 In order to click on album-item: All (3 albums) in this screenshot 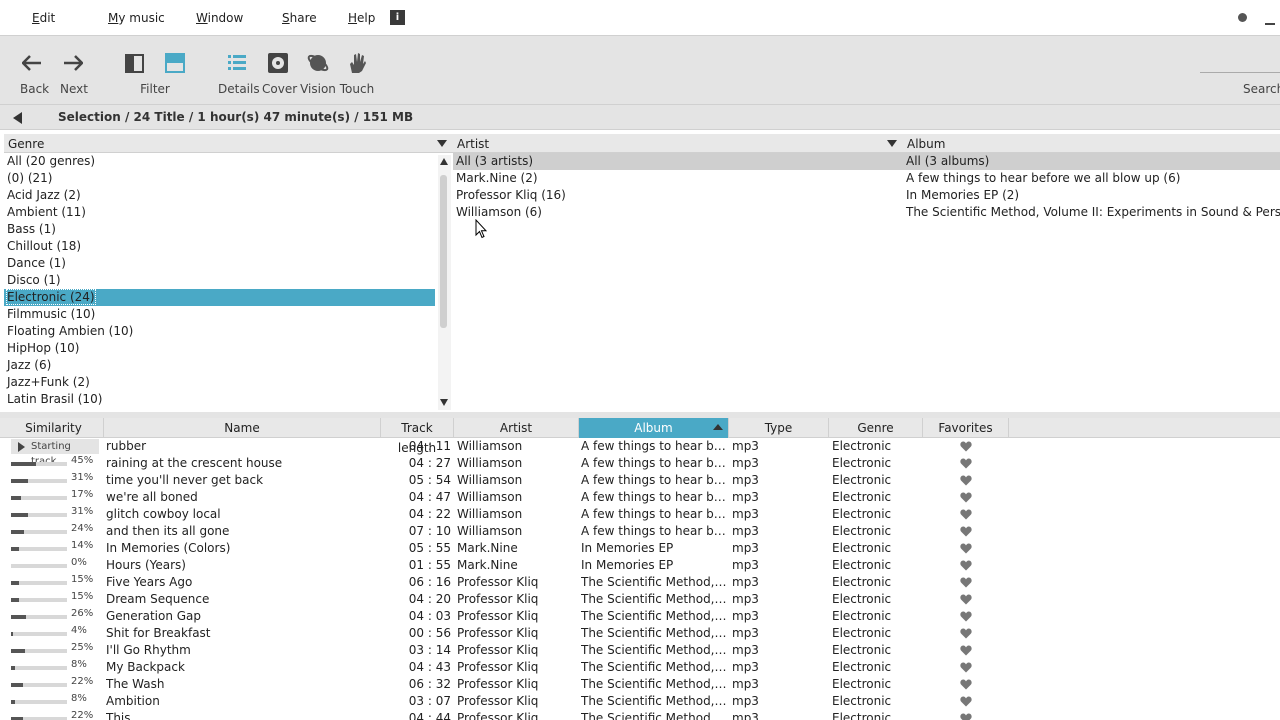, I will do `click(1091, 161)`.